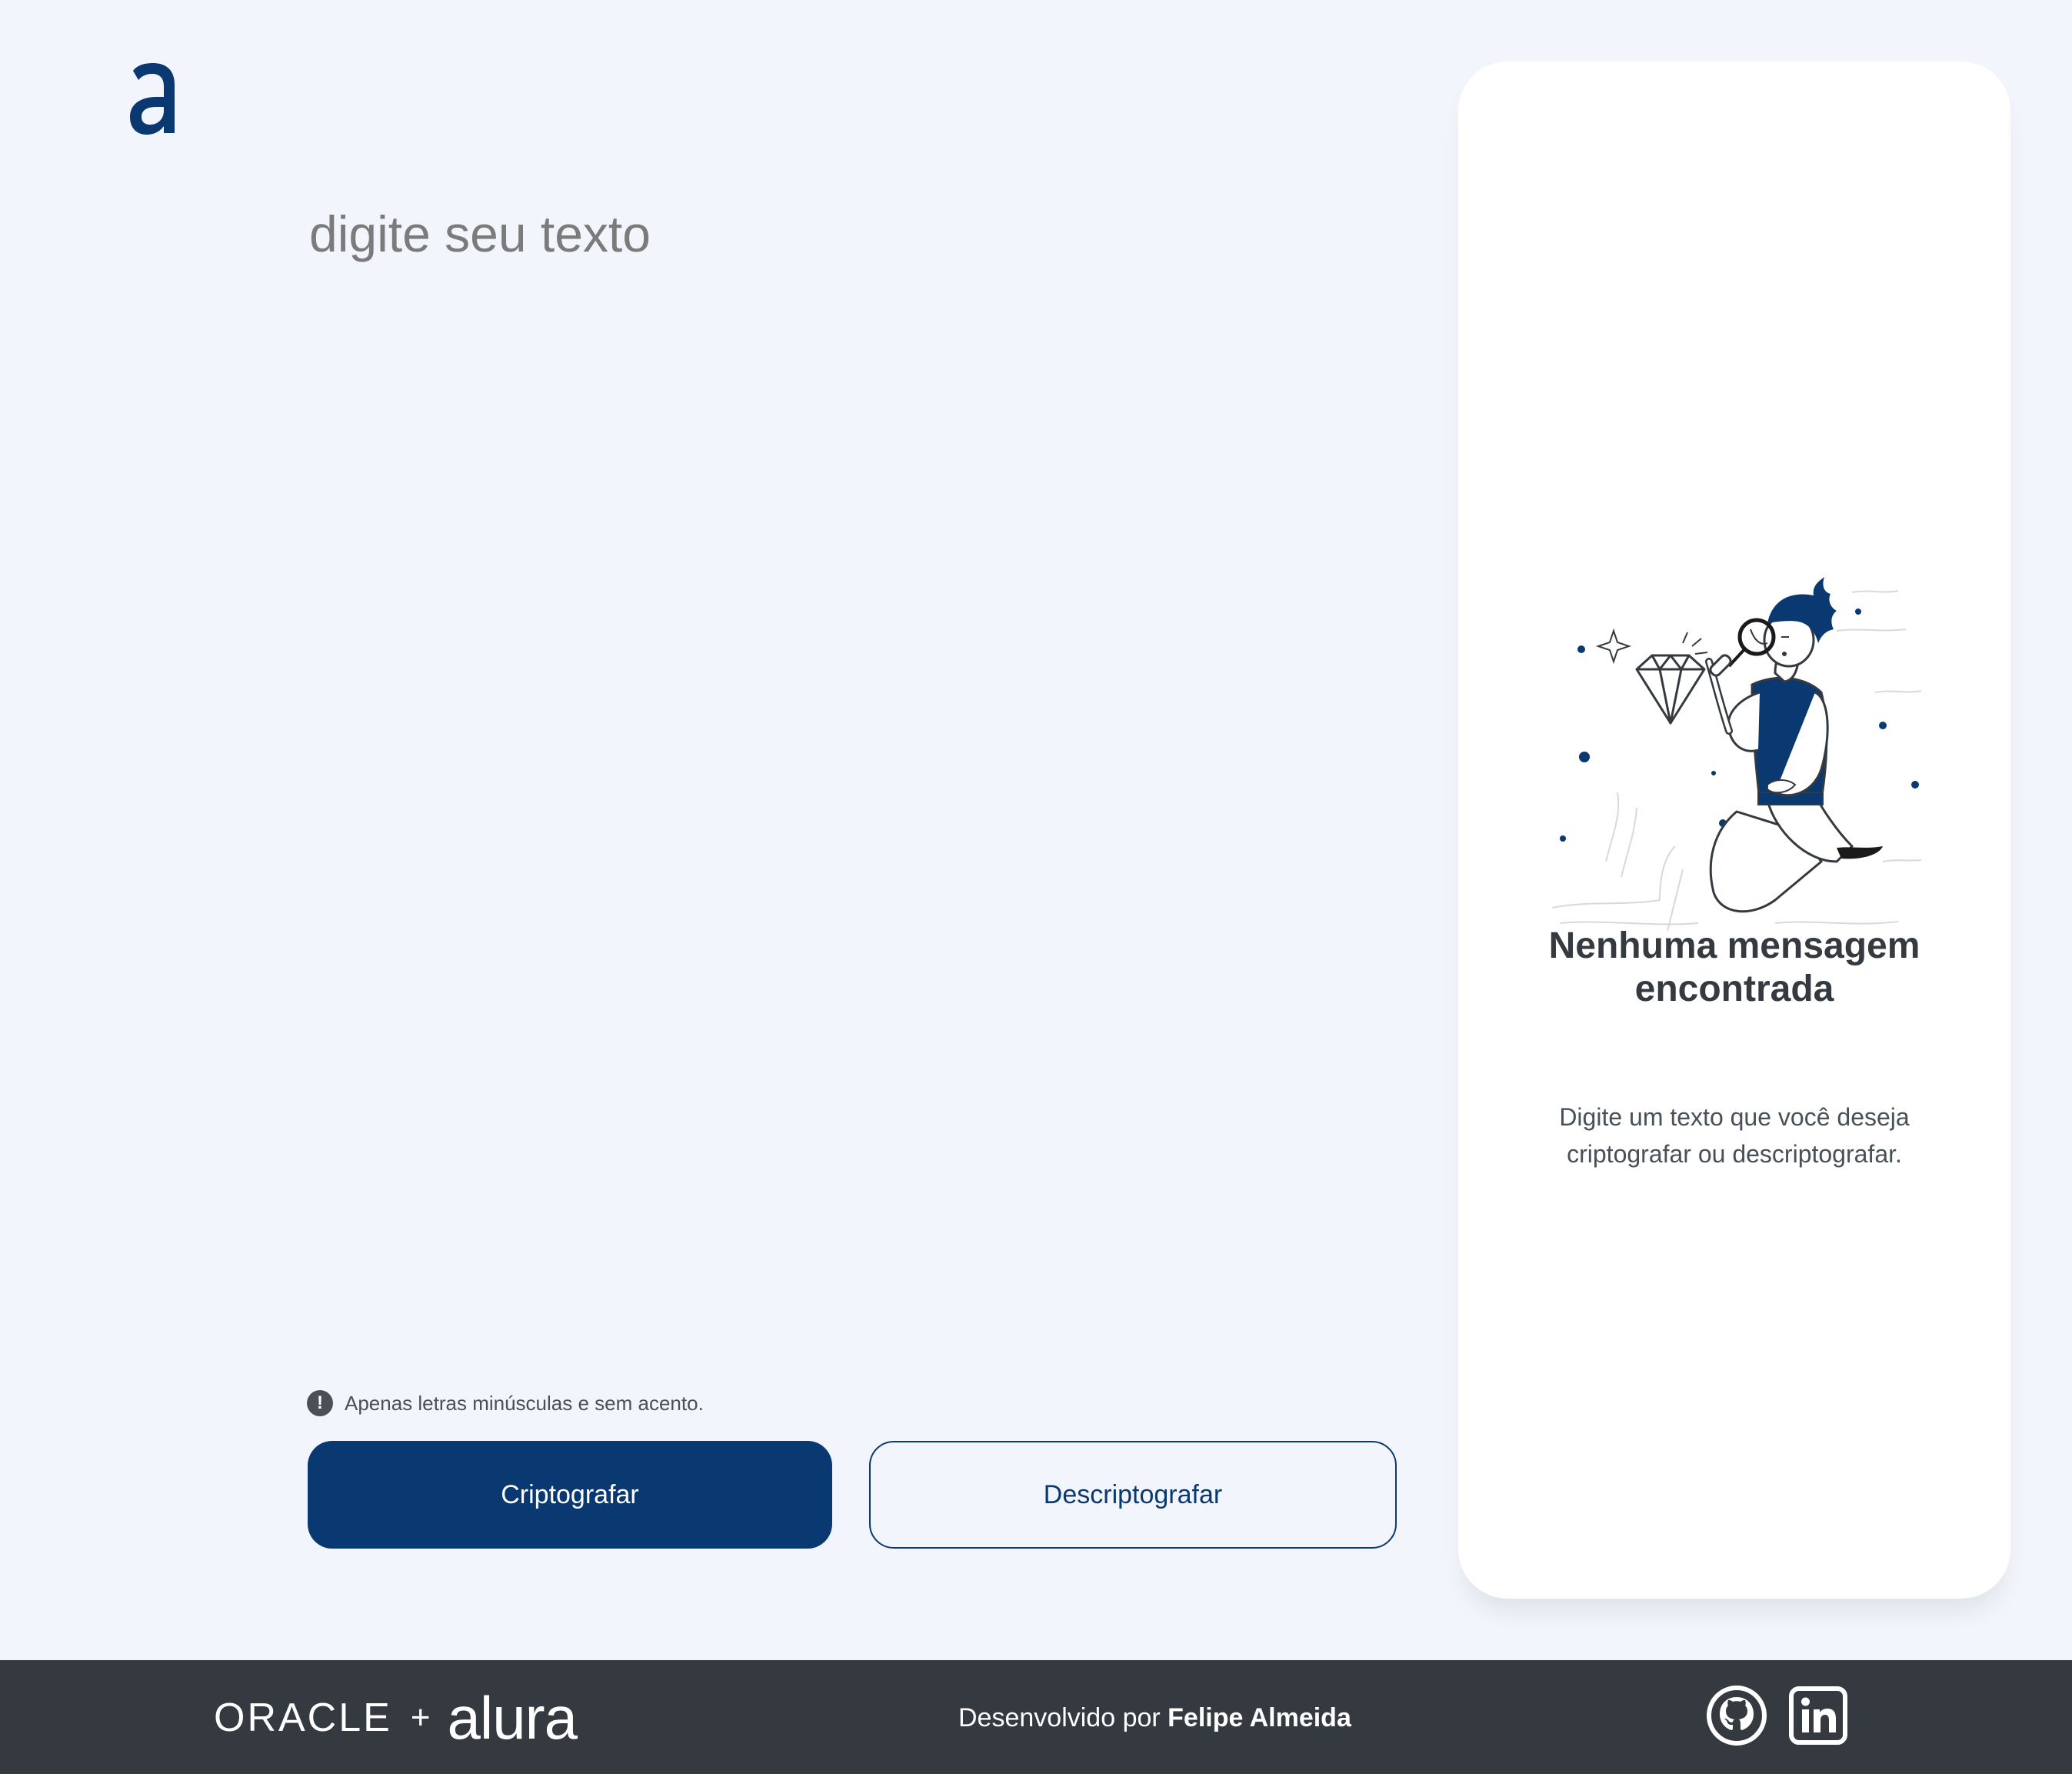  Describe the element at coordinates (1734, 967) in the screenshot. I see `empty-state-title: Nenhuma mensagem encontrada` at that location.